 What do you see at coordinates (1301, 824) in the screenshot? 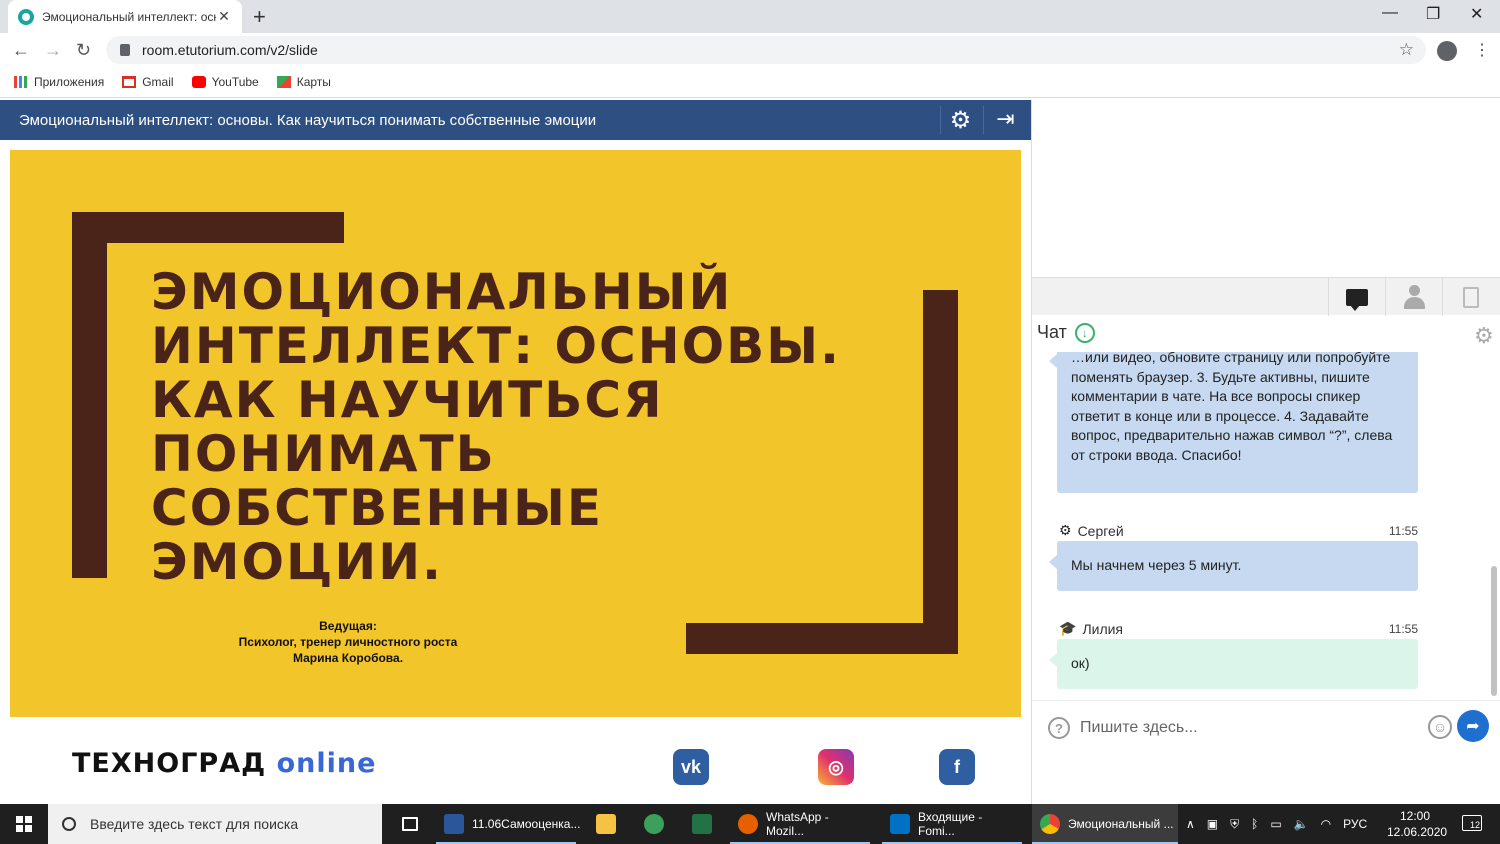
I see `tray-volume-icon: 🔈` at bounding box center [1301, 824].